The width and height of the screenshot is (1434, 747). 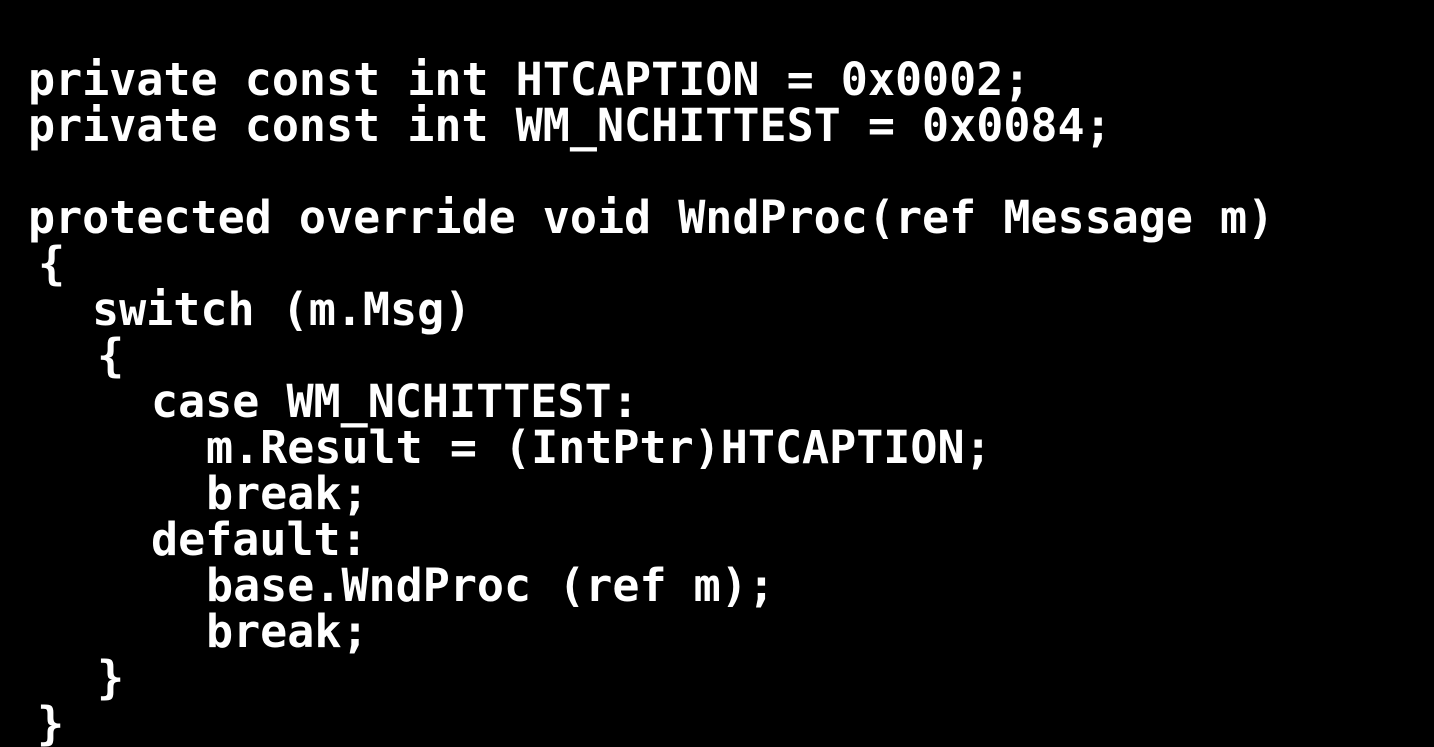 I want to click on code-line: m.Result = (IntPtr)HTCAPTION;, so click(x=599, y=447).